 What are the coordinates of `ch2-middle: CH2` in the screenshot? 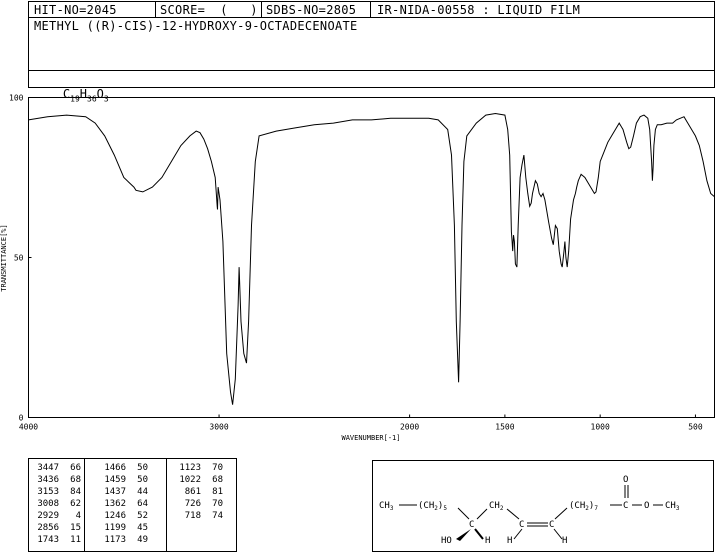 It's located at (496, 506).